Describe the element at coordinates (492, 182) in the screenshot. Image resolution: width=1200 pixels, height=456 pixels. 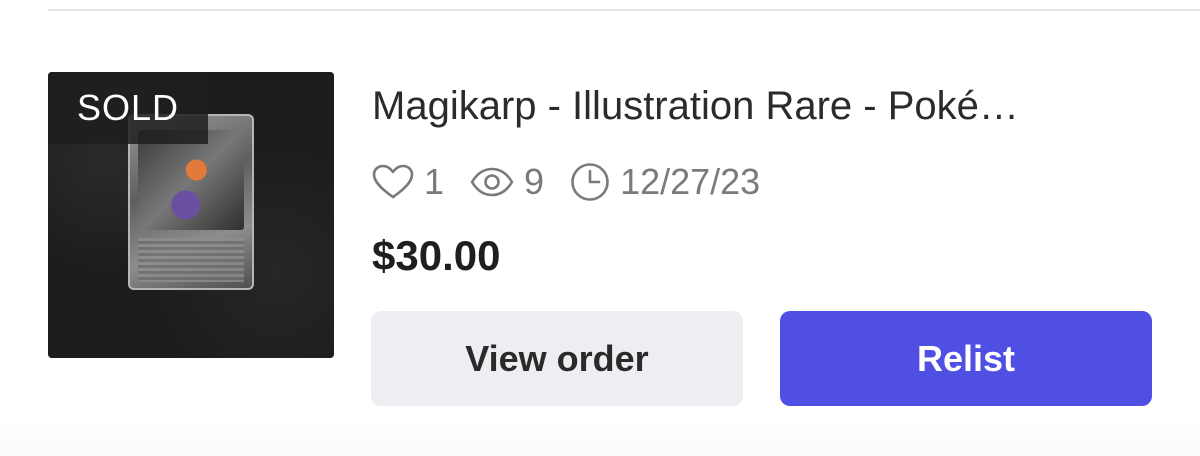
I see `eye-icon` at that location.